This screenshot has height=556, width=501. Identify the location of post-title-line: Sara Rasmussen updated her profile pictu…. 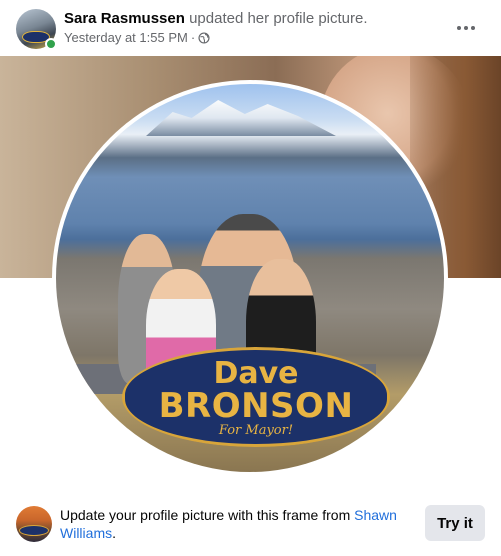
(216, 19).